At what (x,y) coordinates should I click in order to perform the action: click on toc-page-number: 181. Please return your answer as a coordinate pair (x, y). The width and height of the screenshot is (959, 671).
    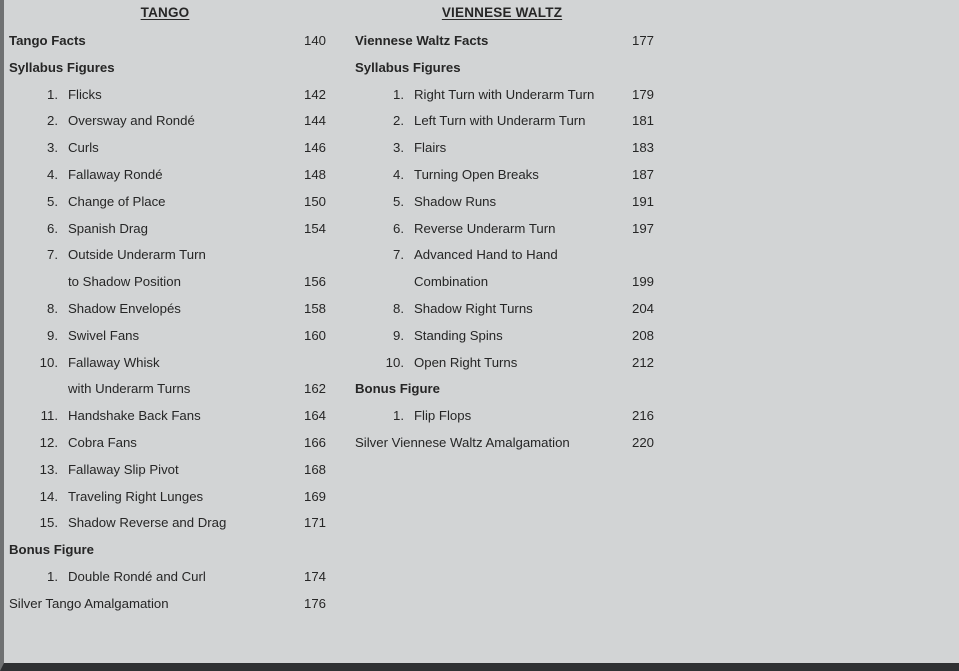
    Looking at the image, I should click on (642, 121).